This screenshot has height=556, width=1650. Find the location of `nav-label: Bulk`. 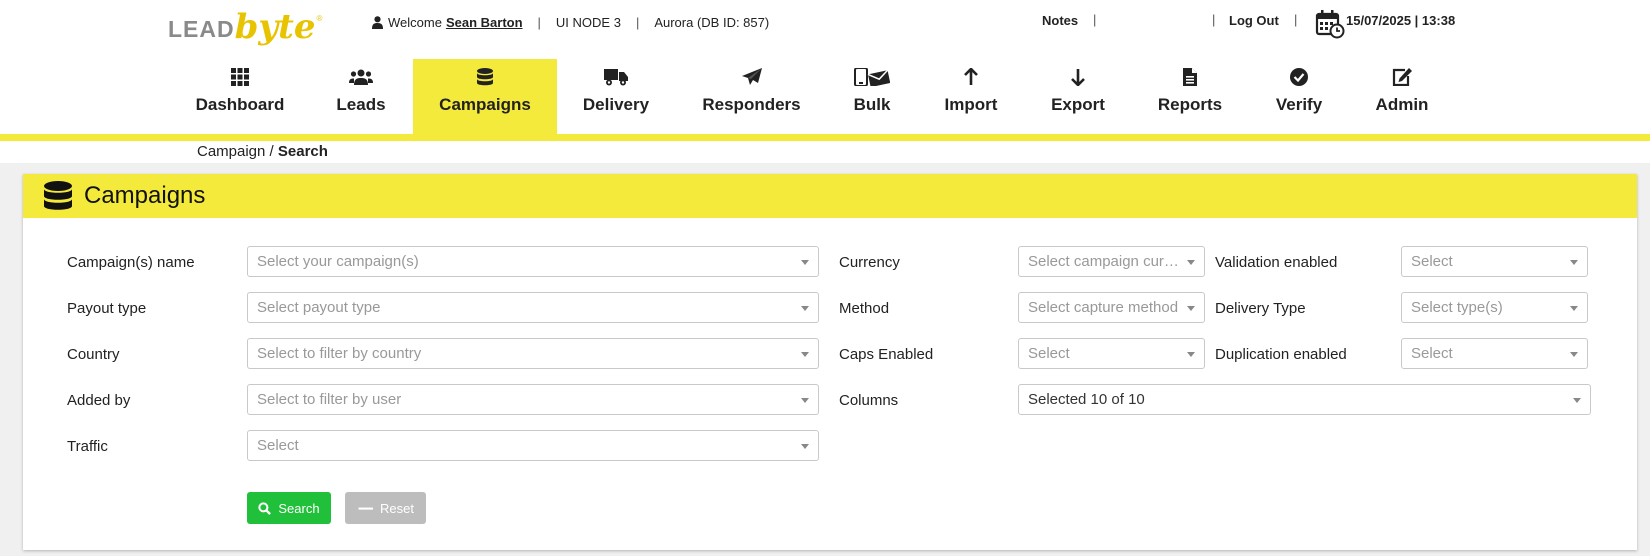

nav-label: Bulk is located at coordinates (872, 104).